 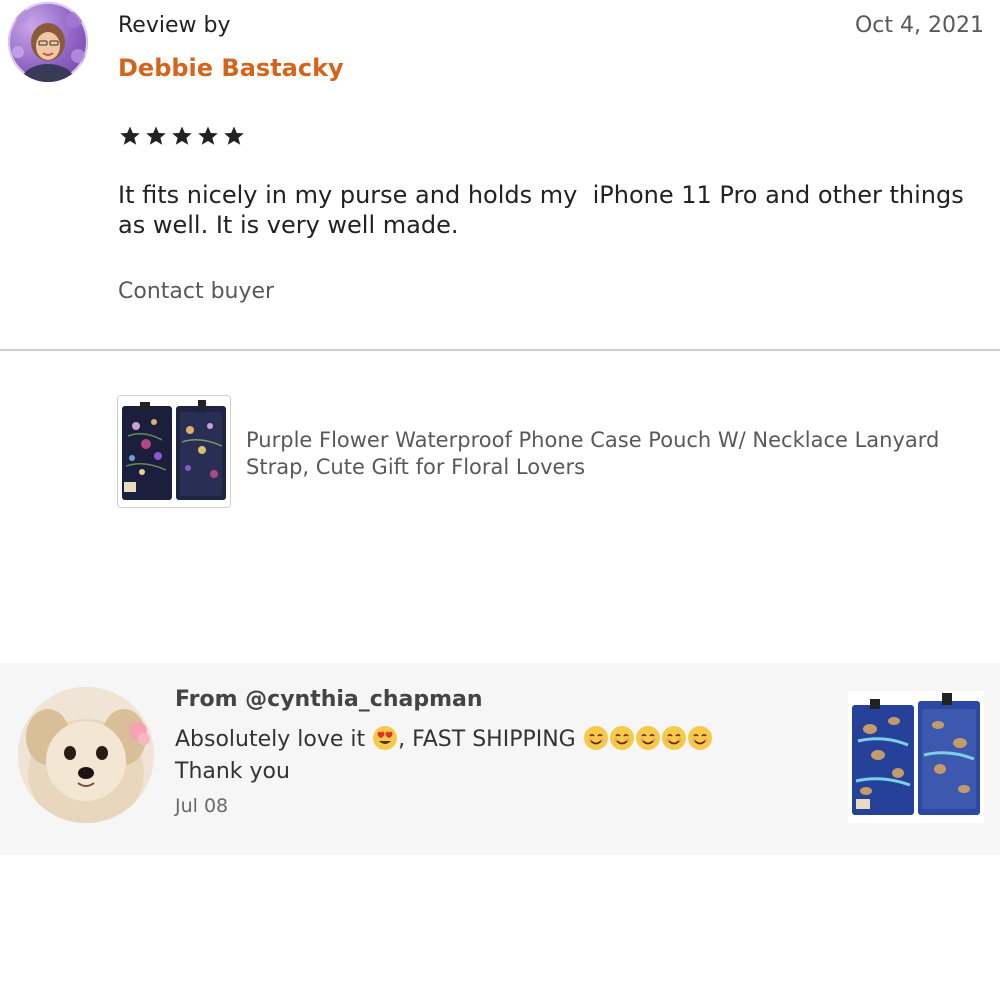 I want to click on contact-buyer-link: Contact buyer, so click(x=196, y=292).